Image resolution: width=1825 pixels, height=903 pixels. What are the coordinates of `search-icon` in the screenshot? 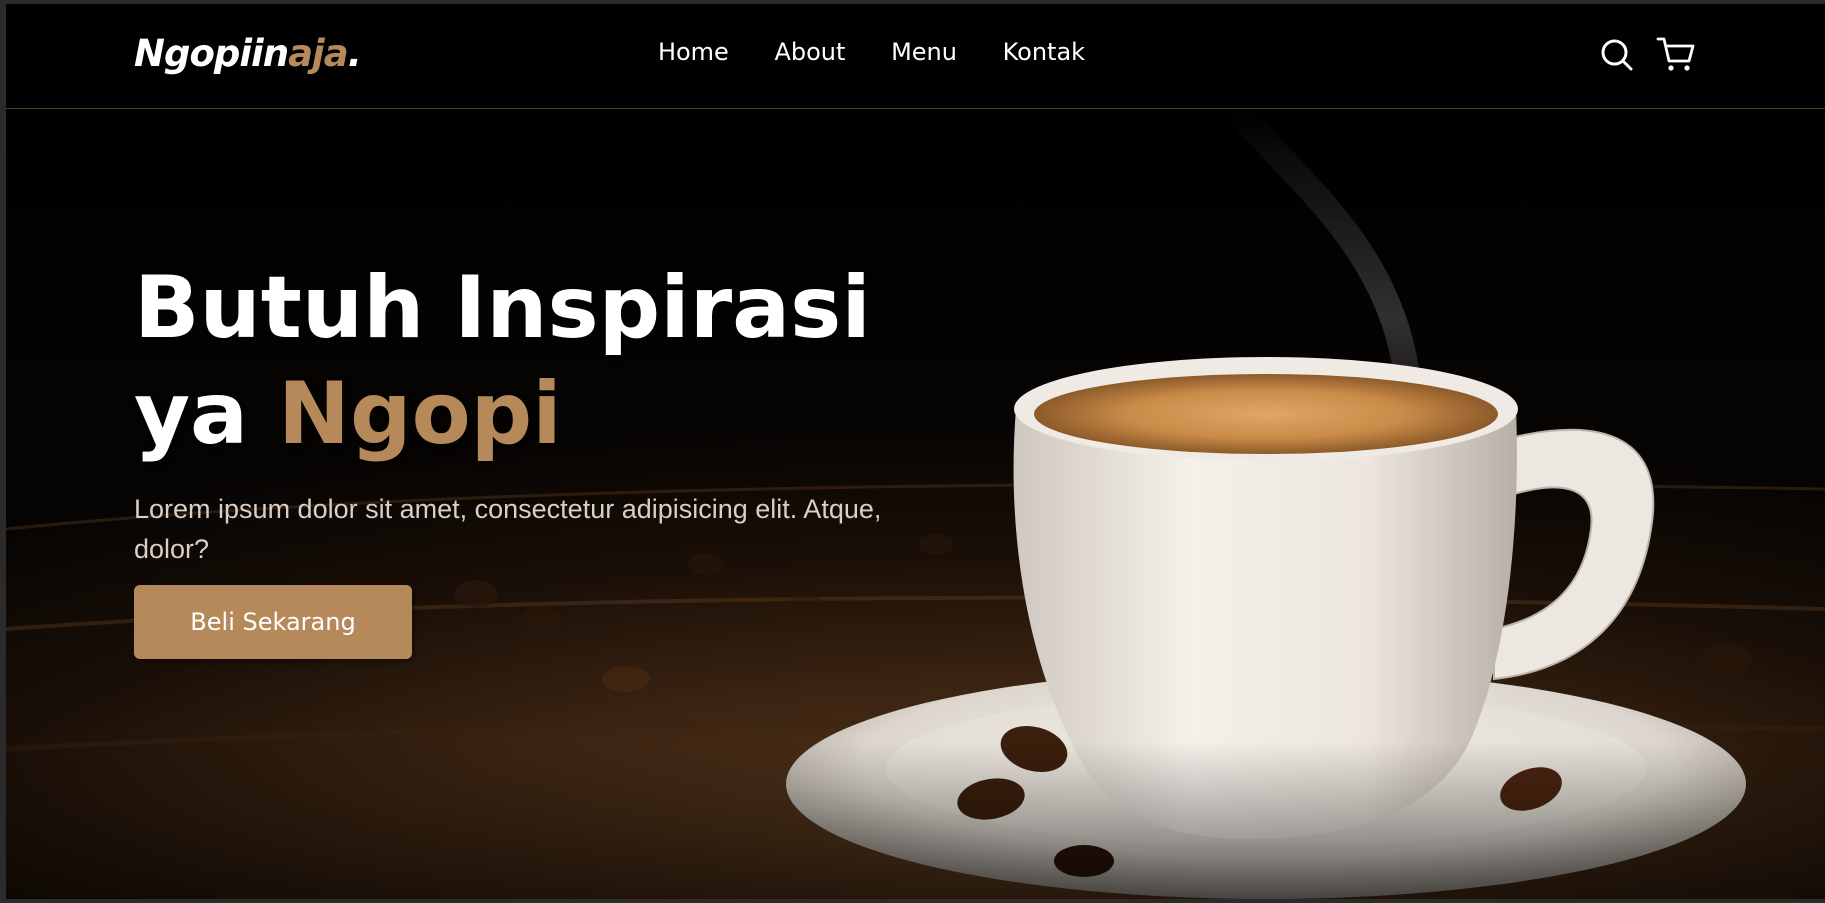 It's located at (1617, 57).